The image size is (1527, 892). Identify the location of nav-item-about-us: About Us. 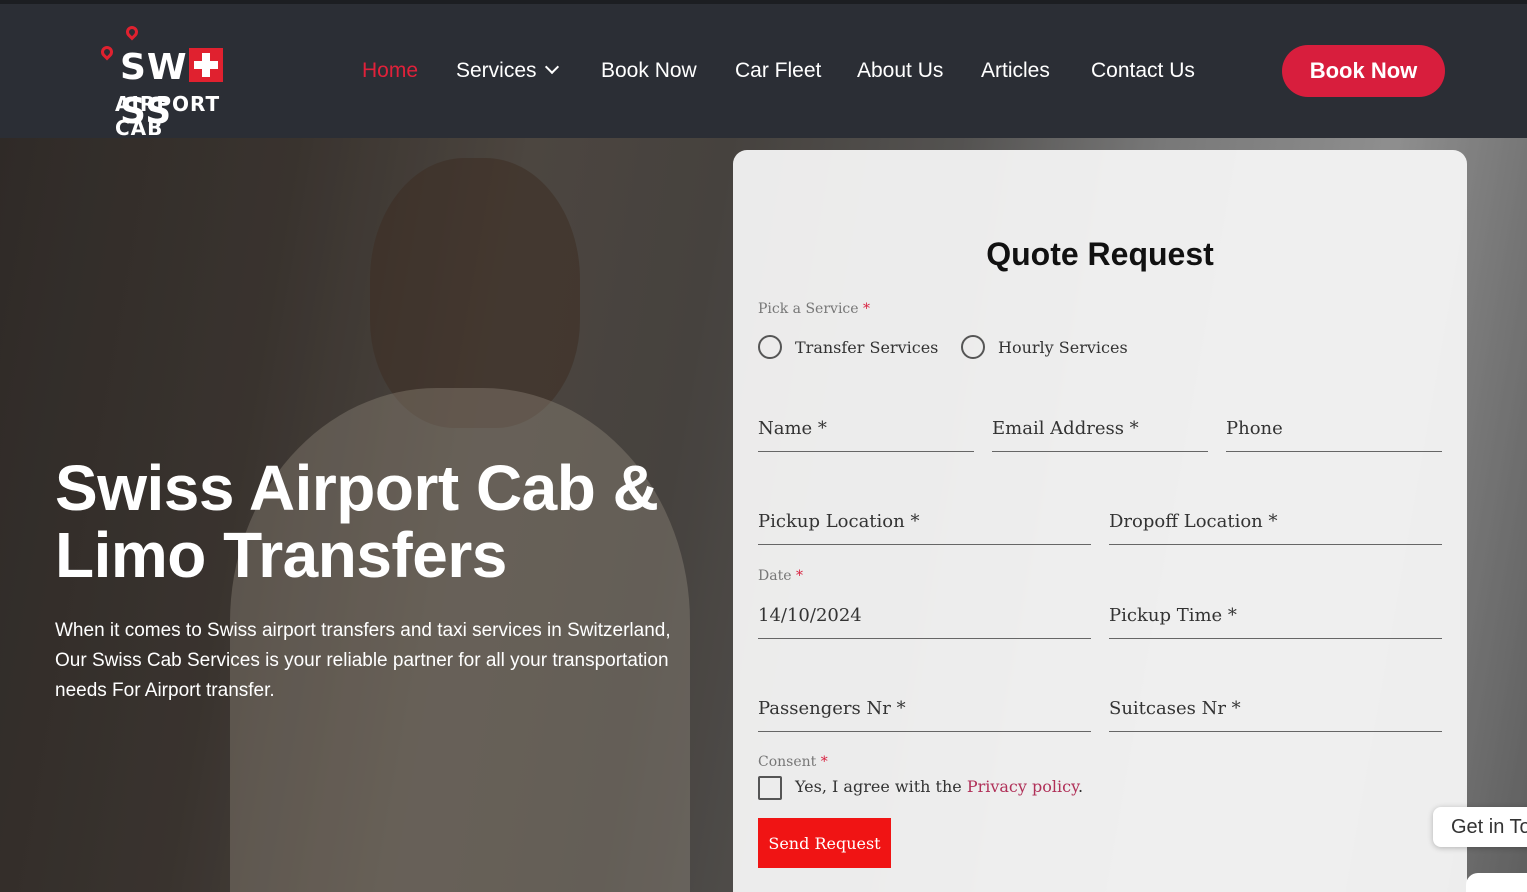
(900, 71).